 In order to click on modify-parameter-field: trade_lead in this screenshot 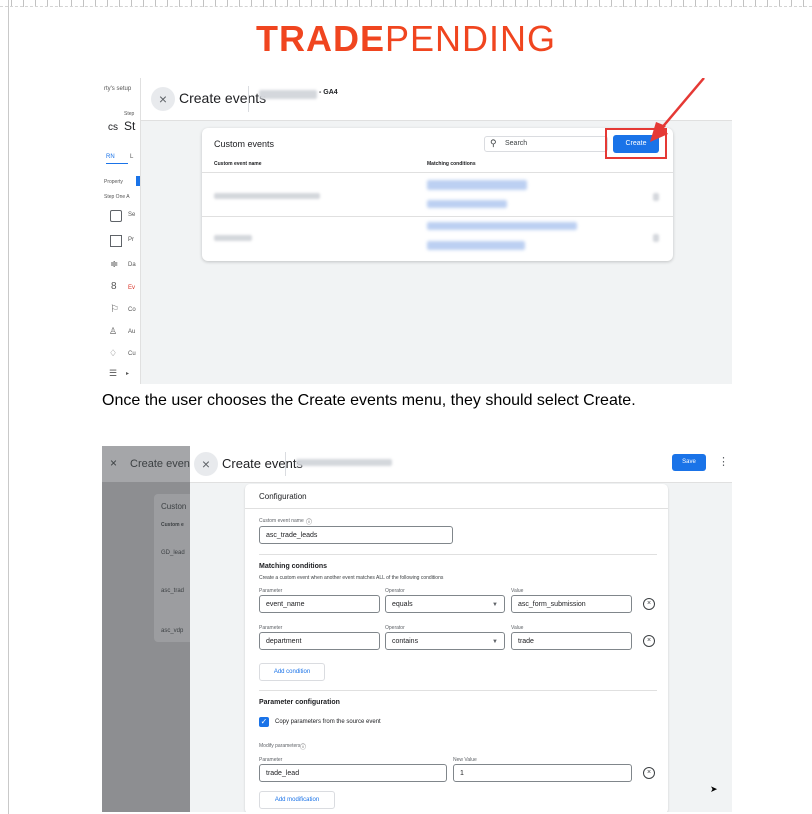, I will do `click(353, 773)`.